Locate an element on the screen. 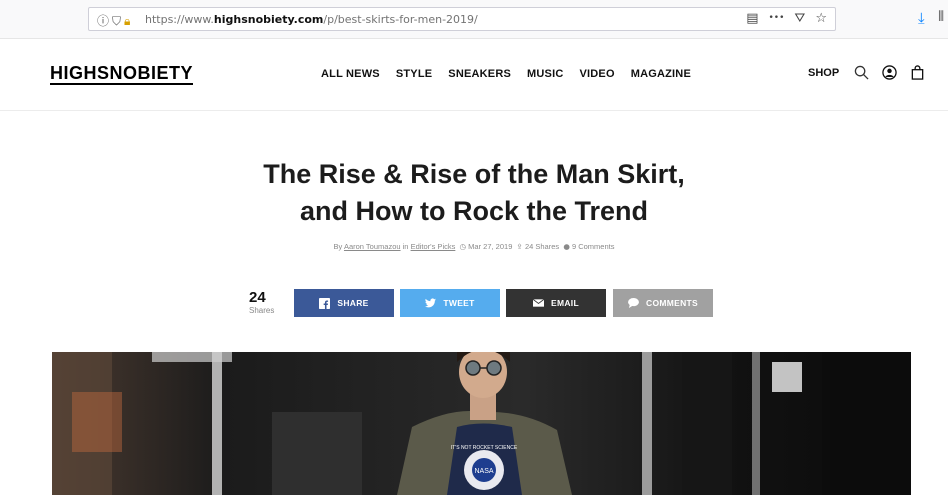 Image resolution: width=948 pixels, height=495 pixels. site-logo: HIGHSNOBIETY is located at coordinates (122, 74).